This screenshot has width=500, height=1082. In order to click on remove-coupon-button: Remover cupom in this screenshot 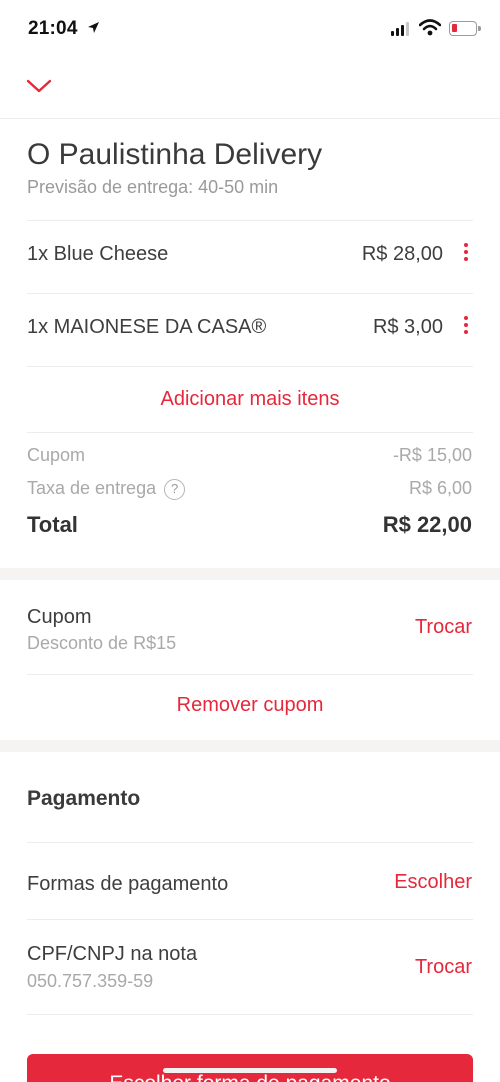, I will do `click(250, 705)`.